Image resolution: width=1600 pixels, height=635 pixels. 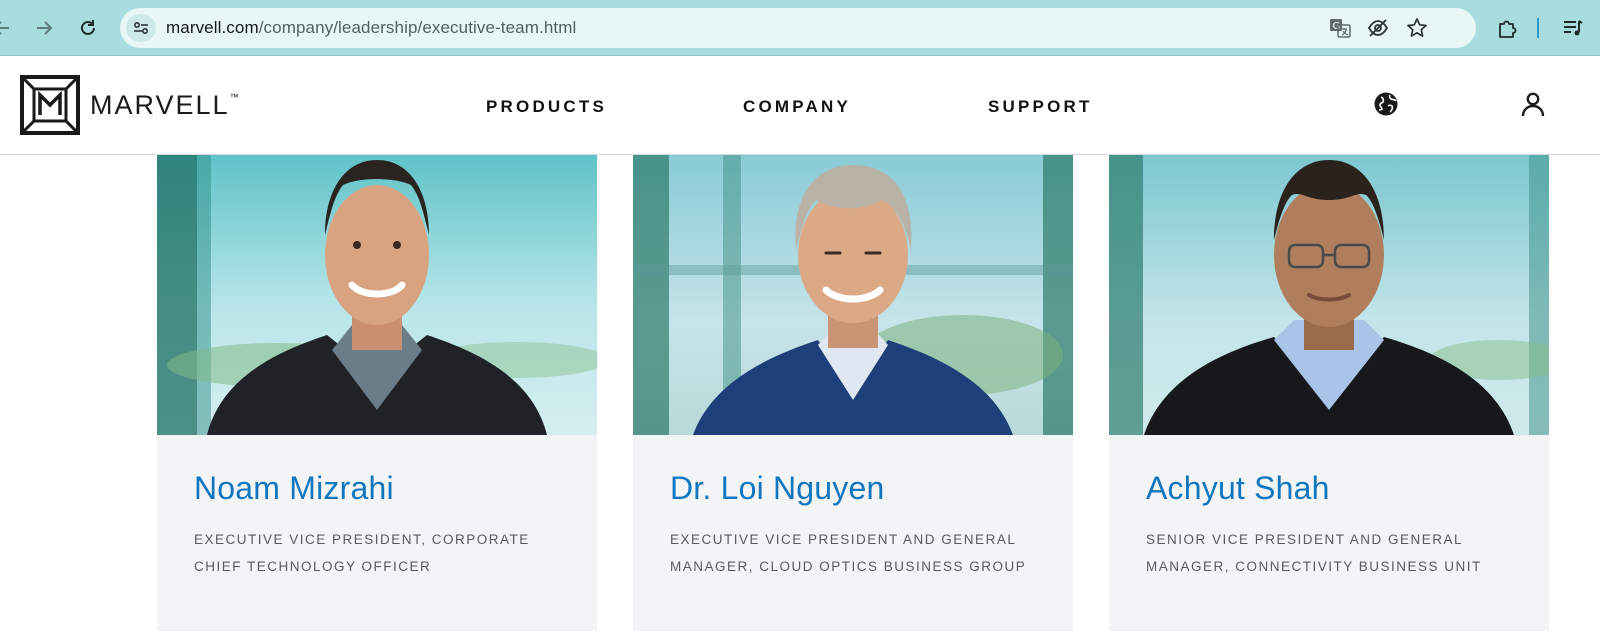 I want to click on translate-icon: G, so click(x=1340, y=28).